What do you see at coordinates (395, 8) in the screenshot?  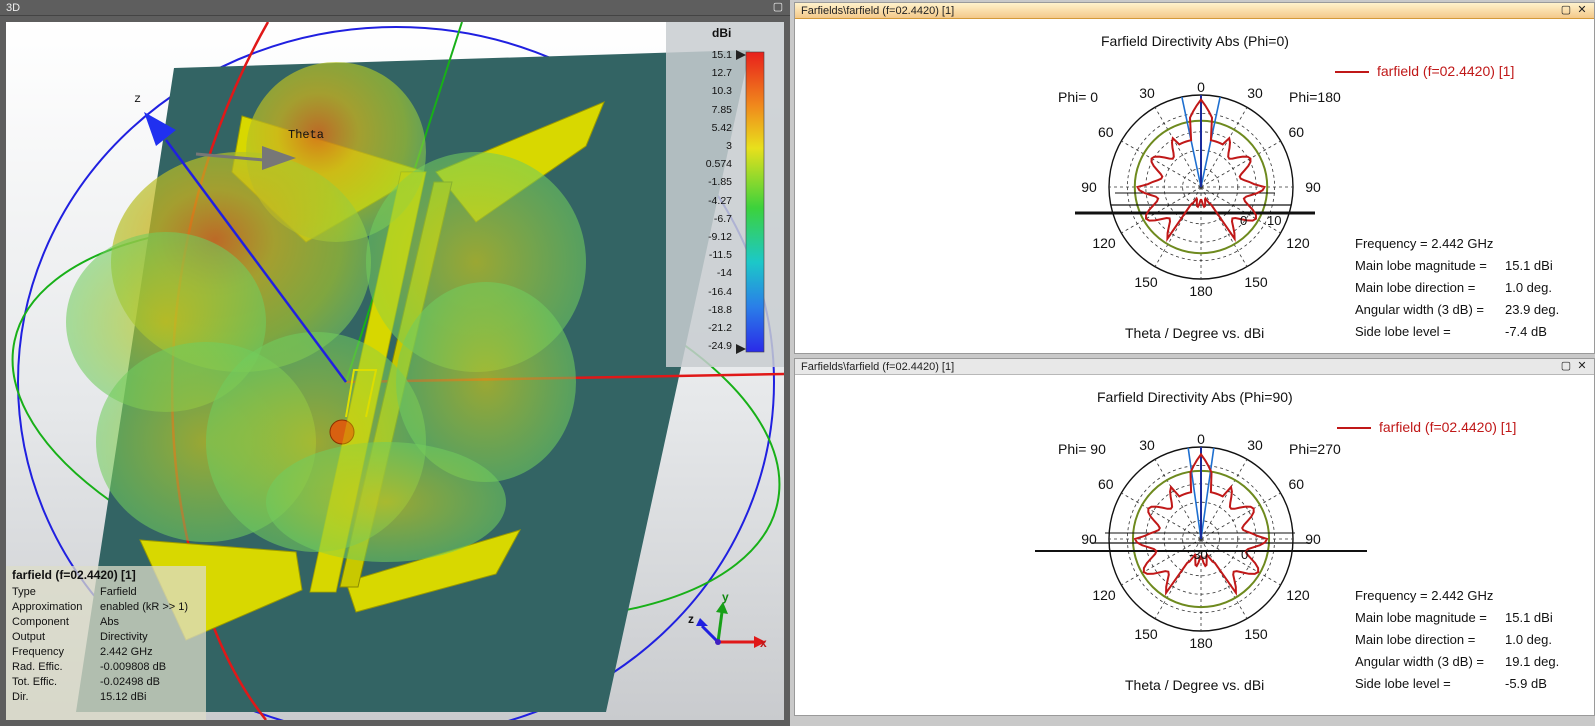 I see `view-3d-titlebar: 3D ▢` at bounding box center [395, 8].